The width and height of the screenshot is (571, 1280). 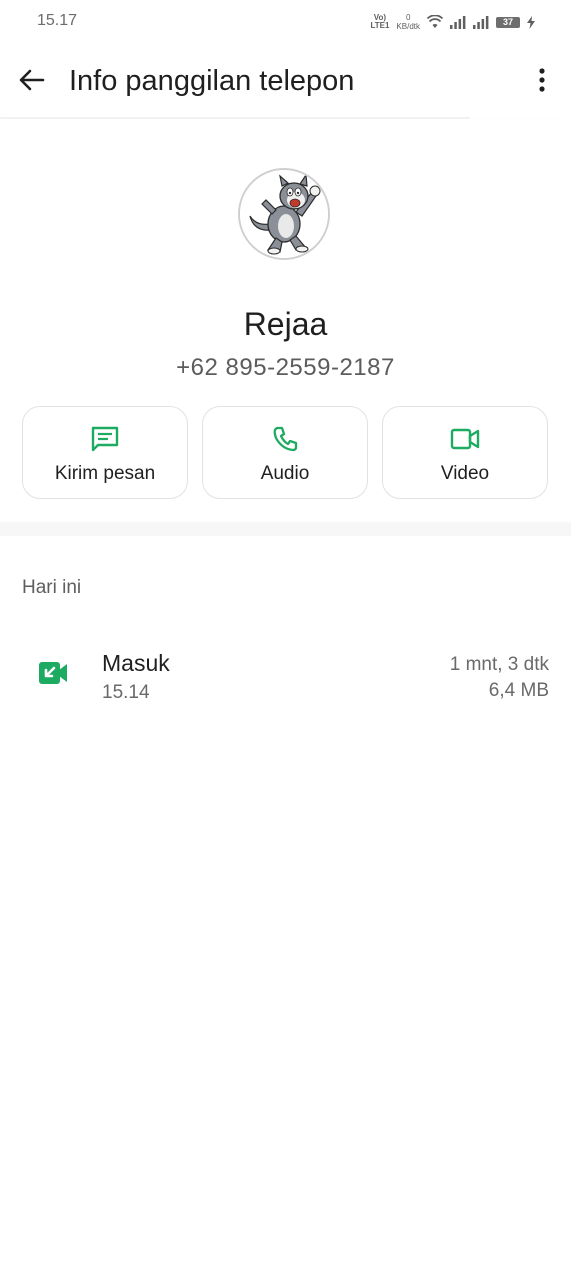 What do you see at coordinates (285, 324) in the screenshot?
I see `contact-name: Rejaa` at bounding box center [285, 324].